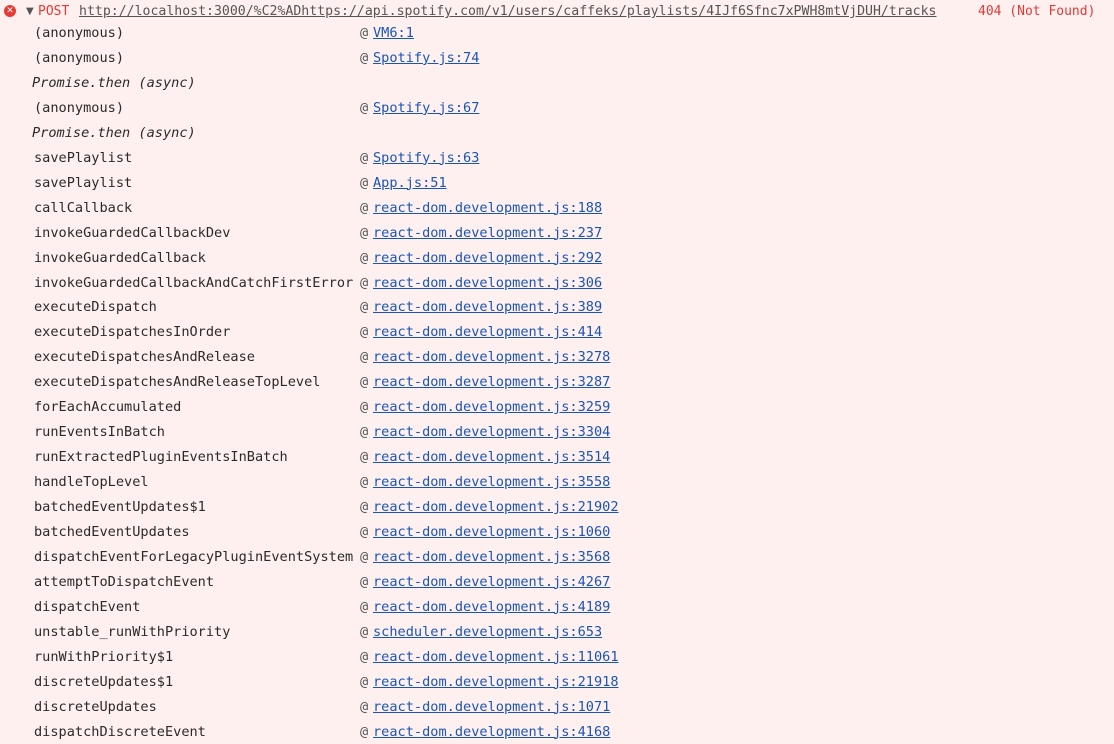 The height and width of the screenshot is (744, 1114). What do you see at coordinates (491, 582) in the screenshot?
I see `source-location-link: react-dom.development.js:4267` at bounding box center [491, 582].